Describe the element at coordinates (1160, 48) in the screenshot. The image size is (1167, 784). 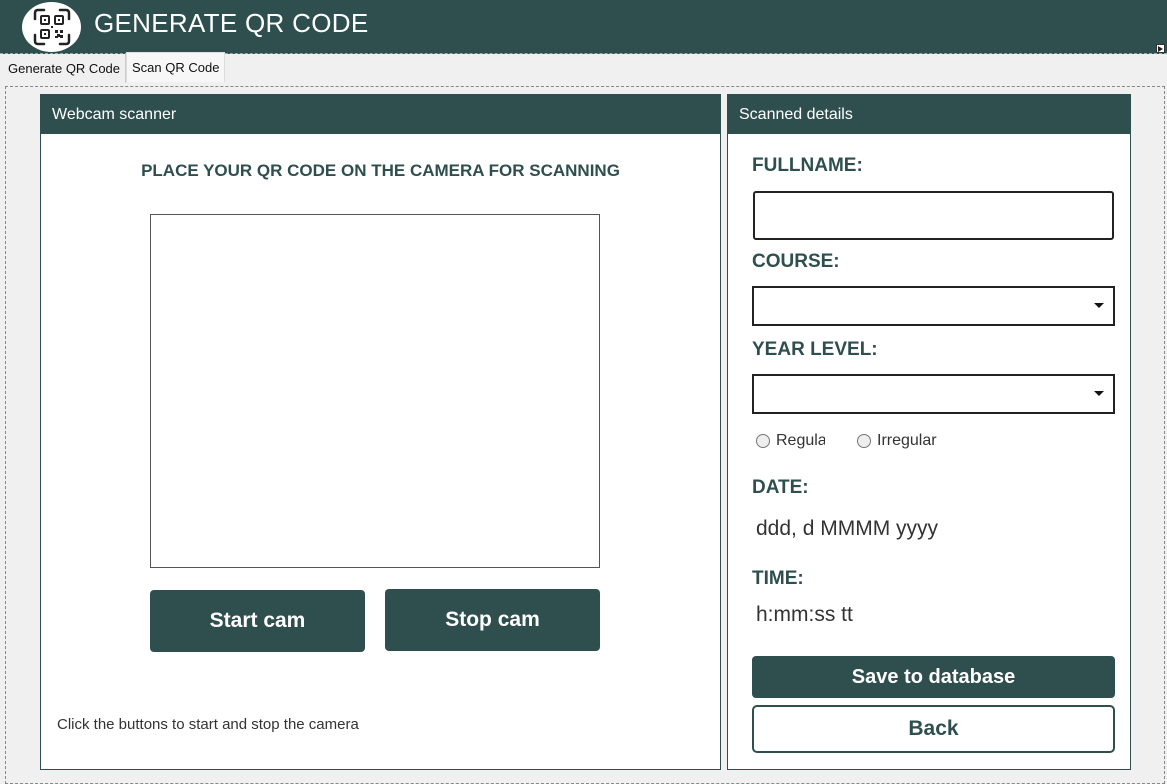
I see `scroll-right-icon` at that location.